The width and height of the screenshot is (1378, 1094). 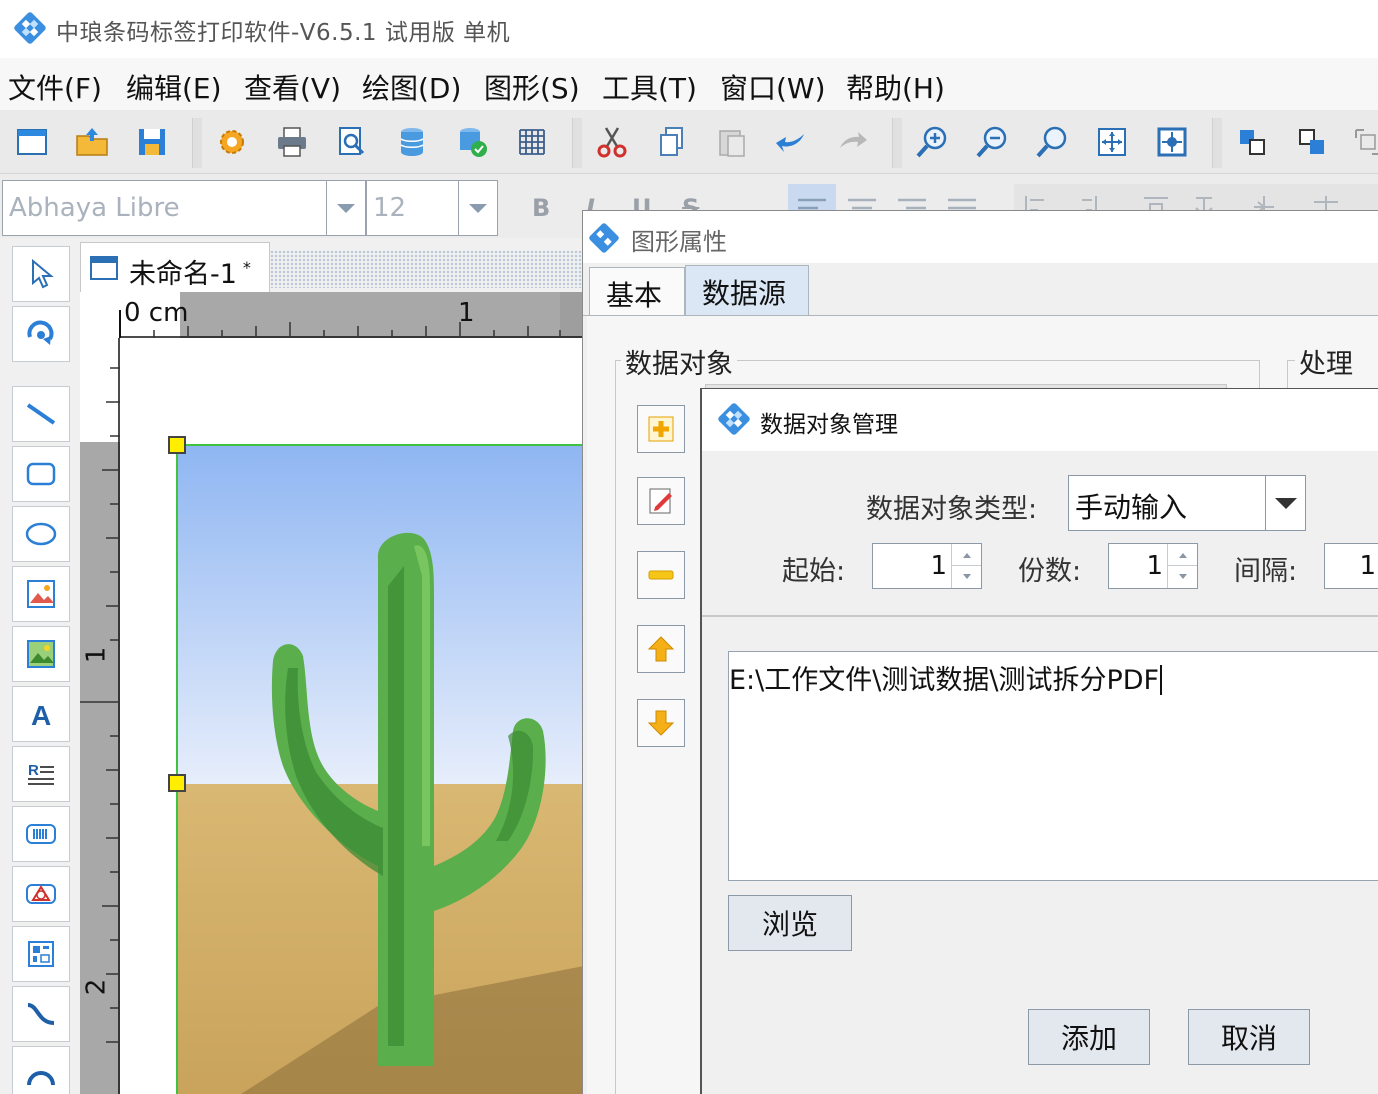 What do you see at coordinates (649, 87) in the screenshot?
I see `menu-tools: 工具(T)` at bounding box center [649, 87].